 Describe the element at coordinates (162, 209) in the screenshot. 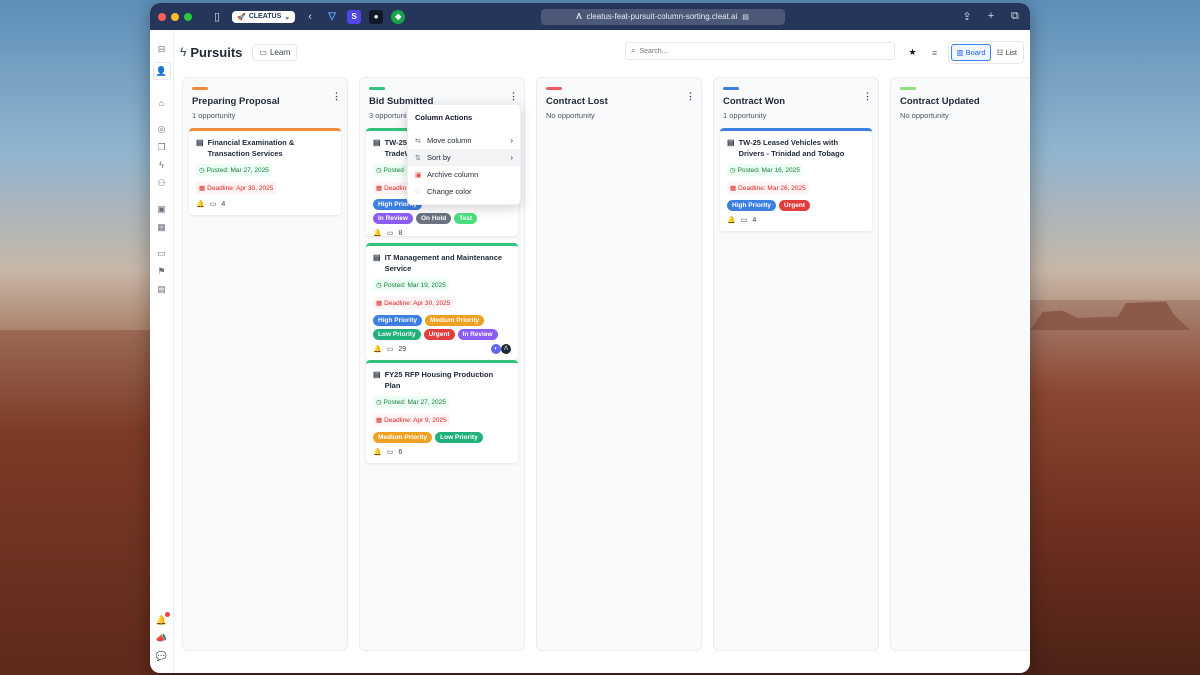

I see `briefcase-icon: ▣` at that location.